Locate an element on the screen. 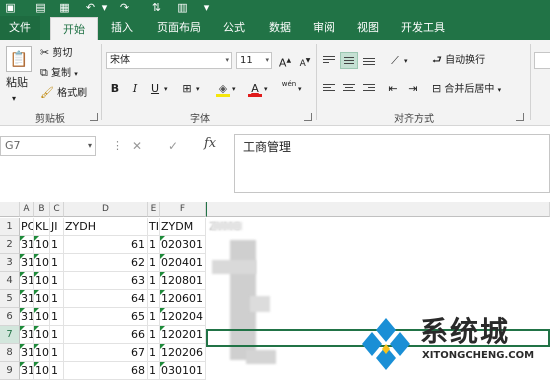  tab-home: 开始 is located at coordinates (74, 28).